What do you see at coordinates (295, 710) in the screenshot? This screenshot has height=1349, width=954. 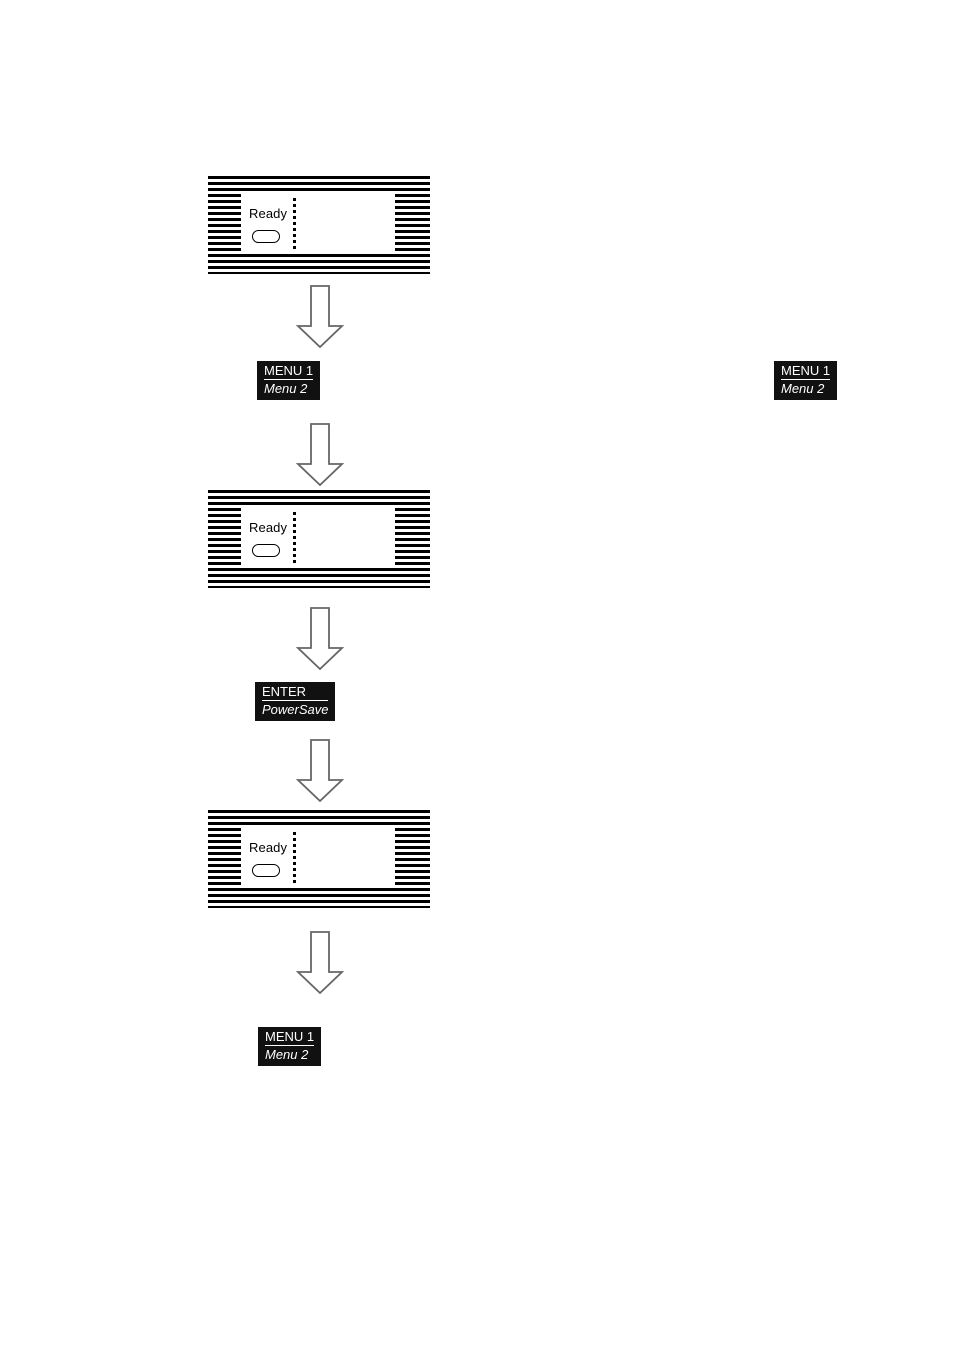 I see `chip-secondary-label: PowerSave` at bounding box center [295, 710].